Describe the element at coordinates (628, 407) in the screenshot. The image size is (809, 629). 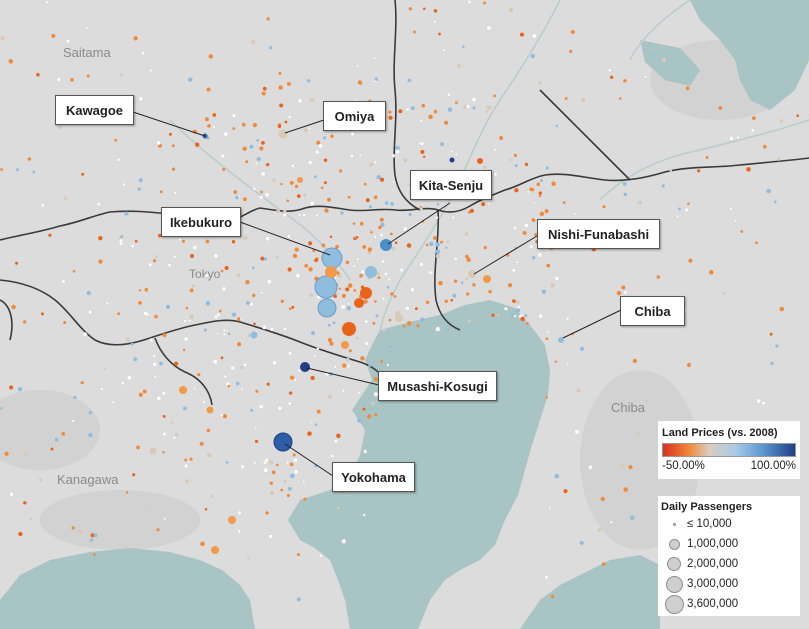
I see `region-label-chiba: Chiba` at that location.